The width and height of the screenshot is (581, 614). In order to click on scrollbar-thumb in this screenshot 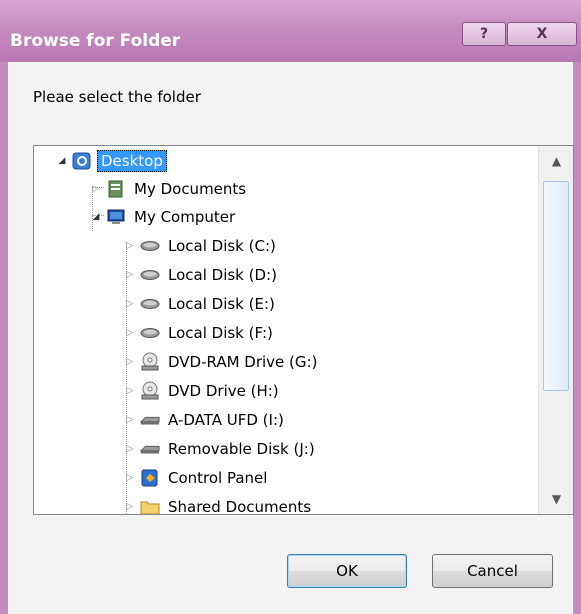, I will do `click(556, 286)`.